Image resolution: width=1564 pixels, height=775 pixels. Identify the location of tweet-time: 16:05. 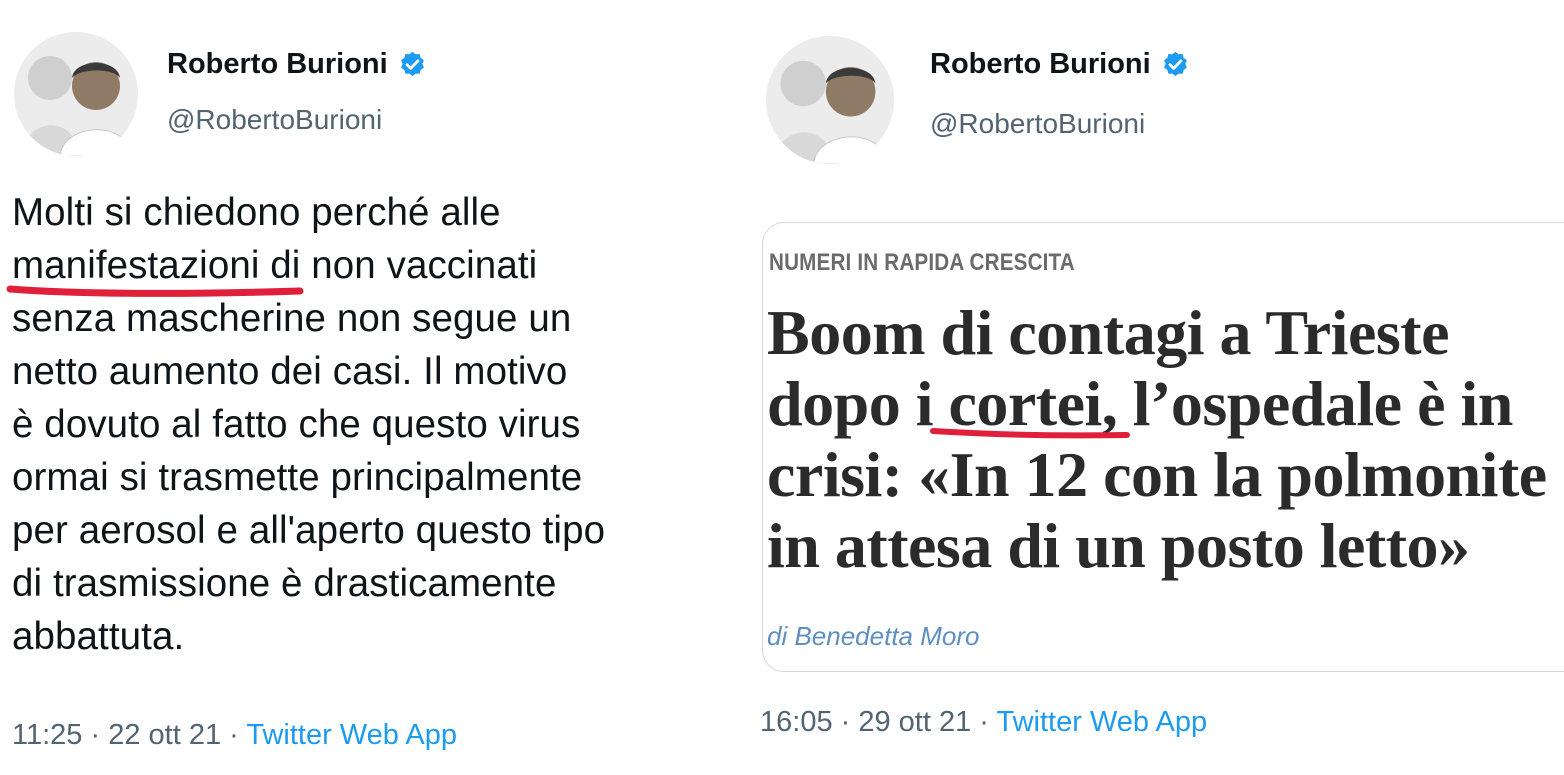
(796, 722).